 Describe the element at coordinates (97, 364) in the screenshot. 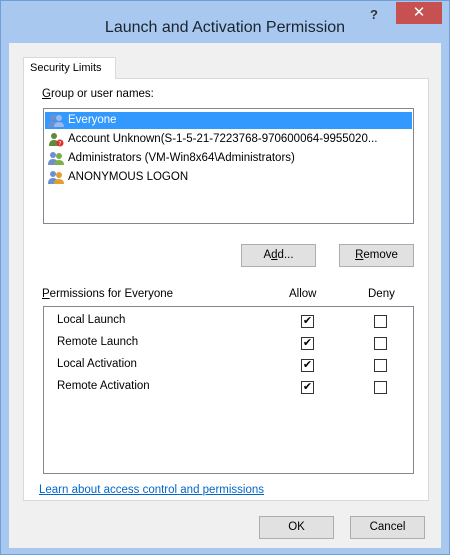

I see `permission-name: Local Activation` at that location.